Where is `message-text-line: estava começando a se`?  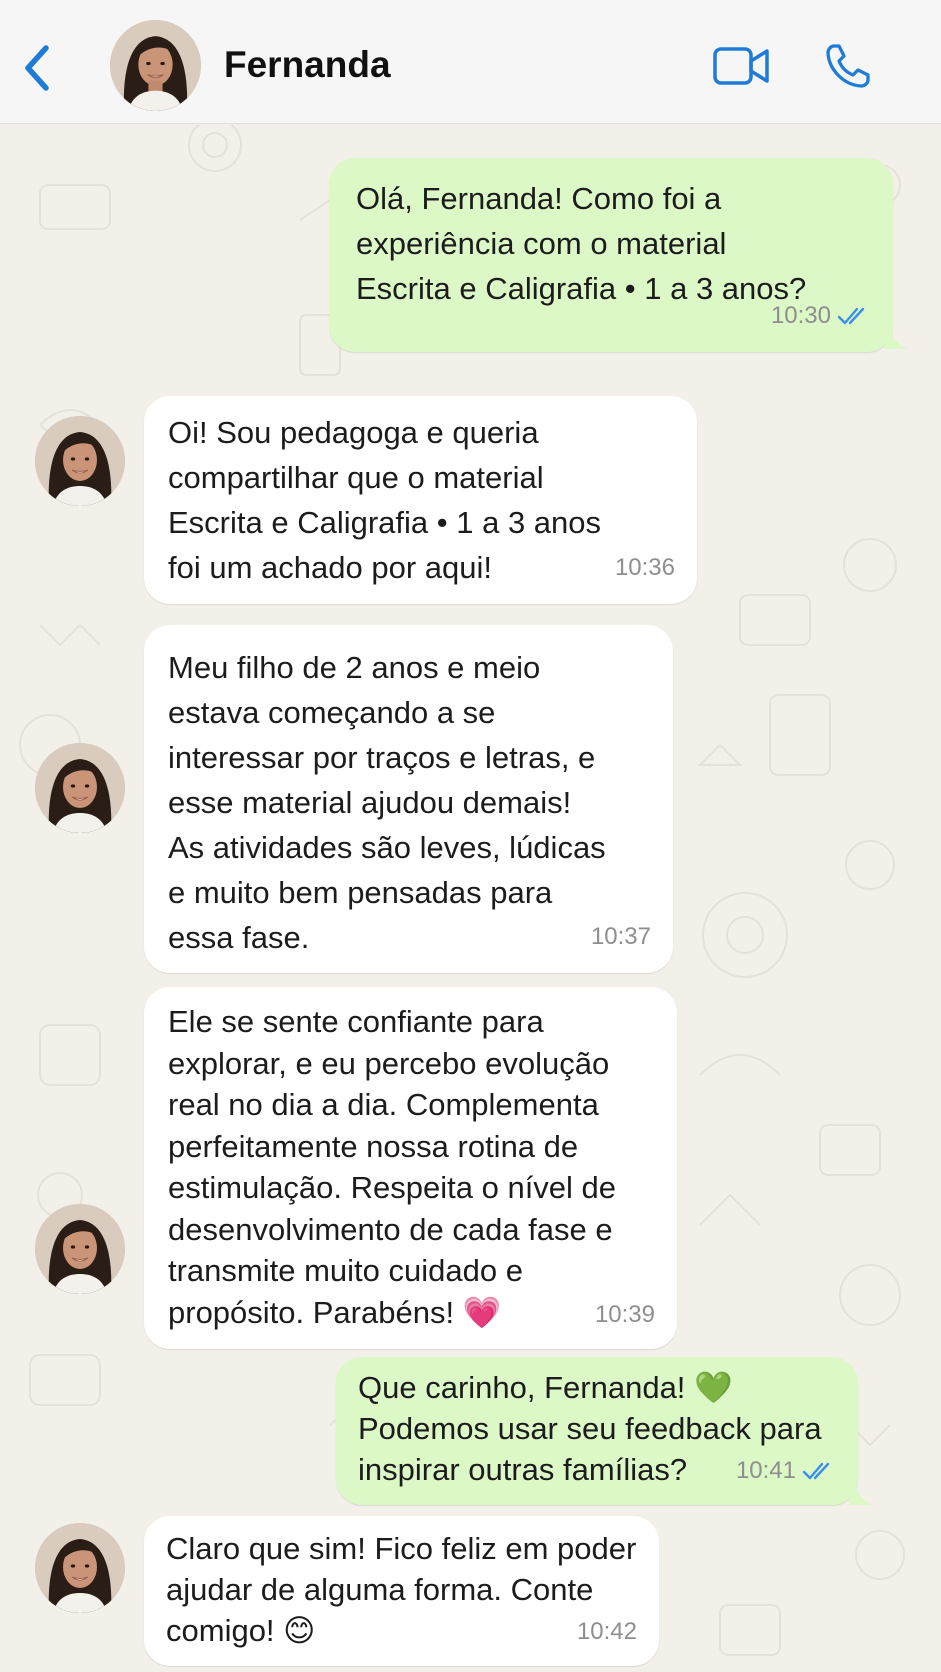 message-text-line: estava começando a se is located at coordinates (332, 712).